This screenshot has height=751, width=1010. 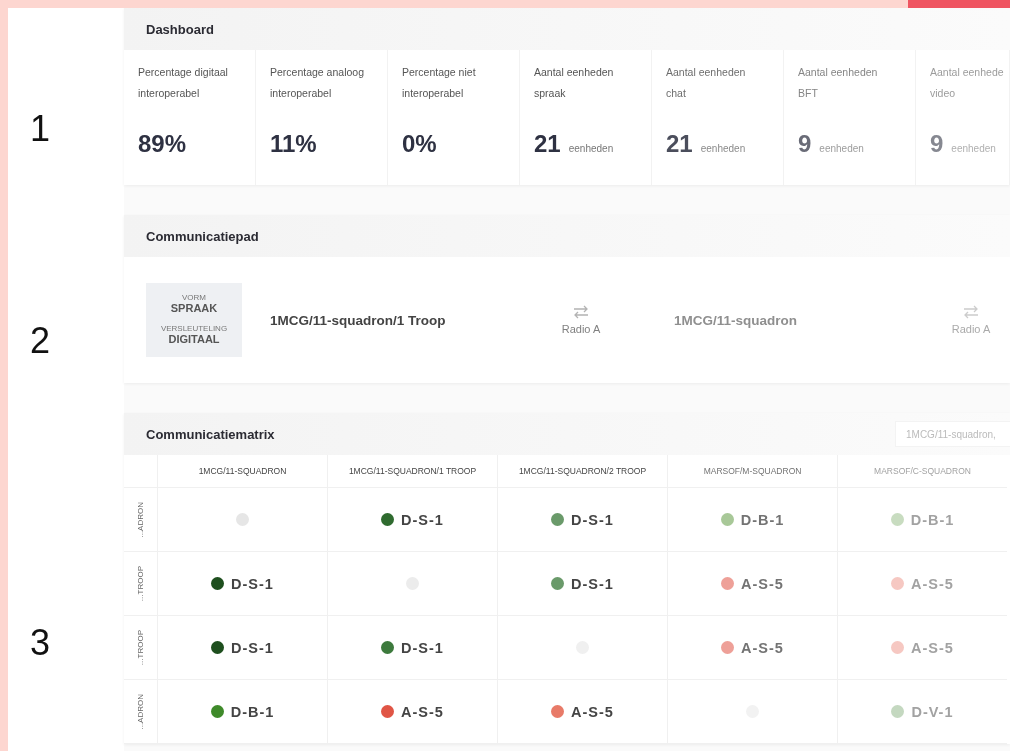 I want to click on tag-value: DIGITAAL, so click(x=194, y=339).